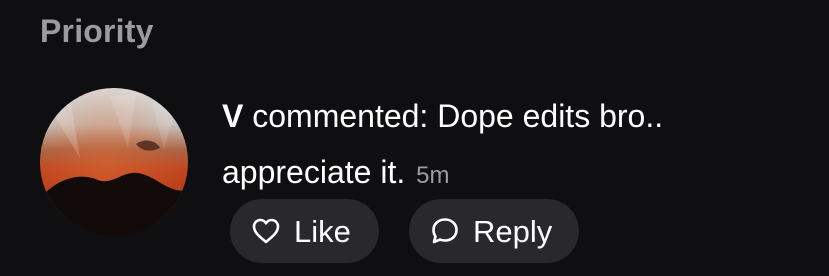  I want to click on like-button: Like, so click(304, 231).